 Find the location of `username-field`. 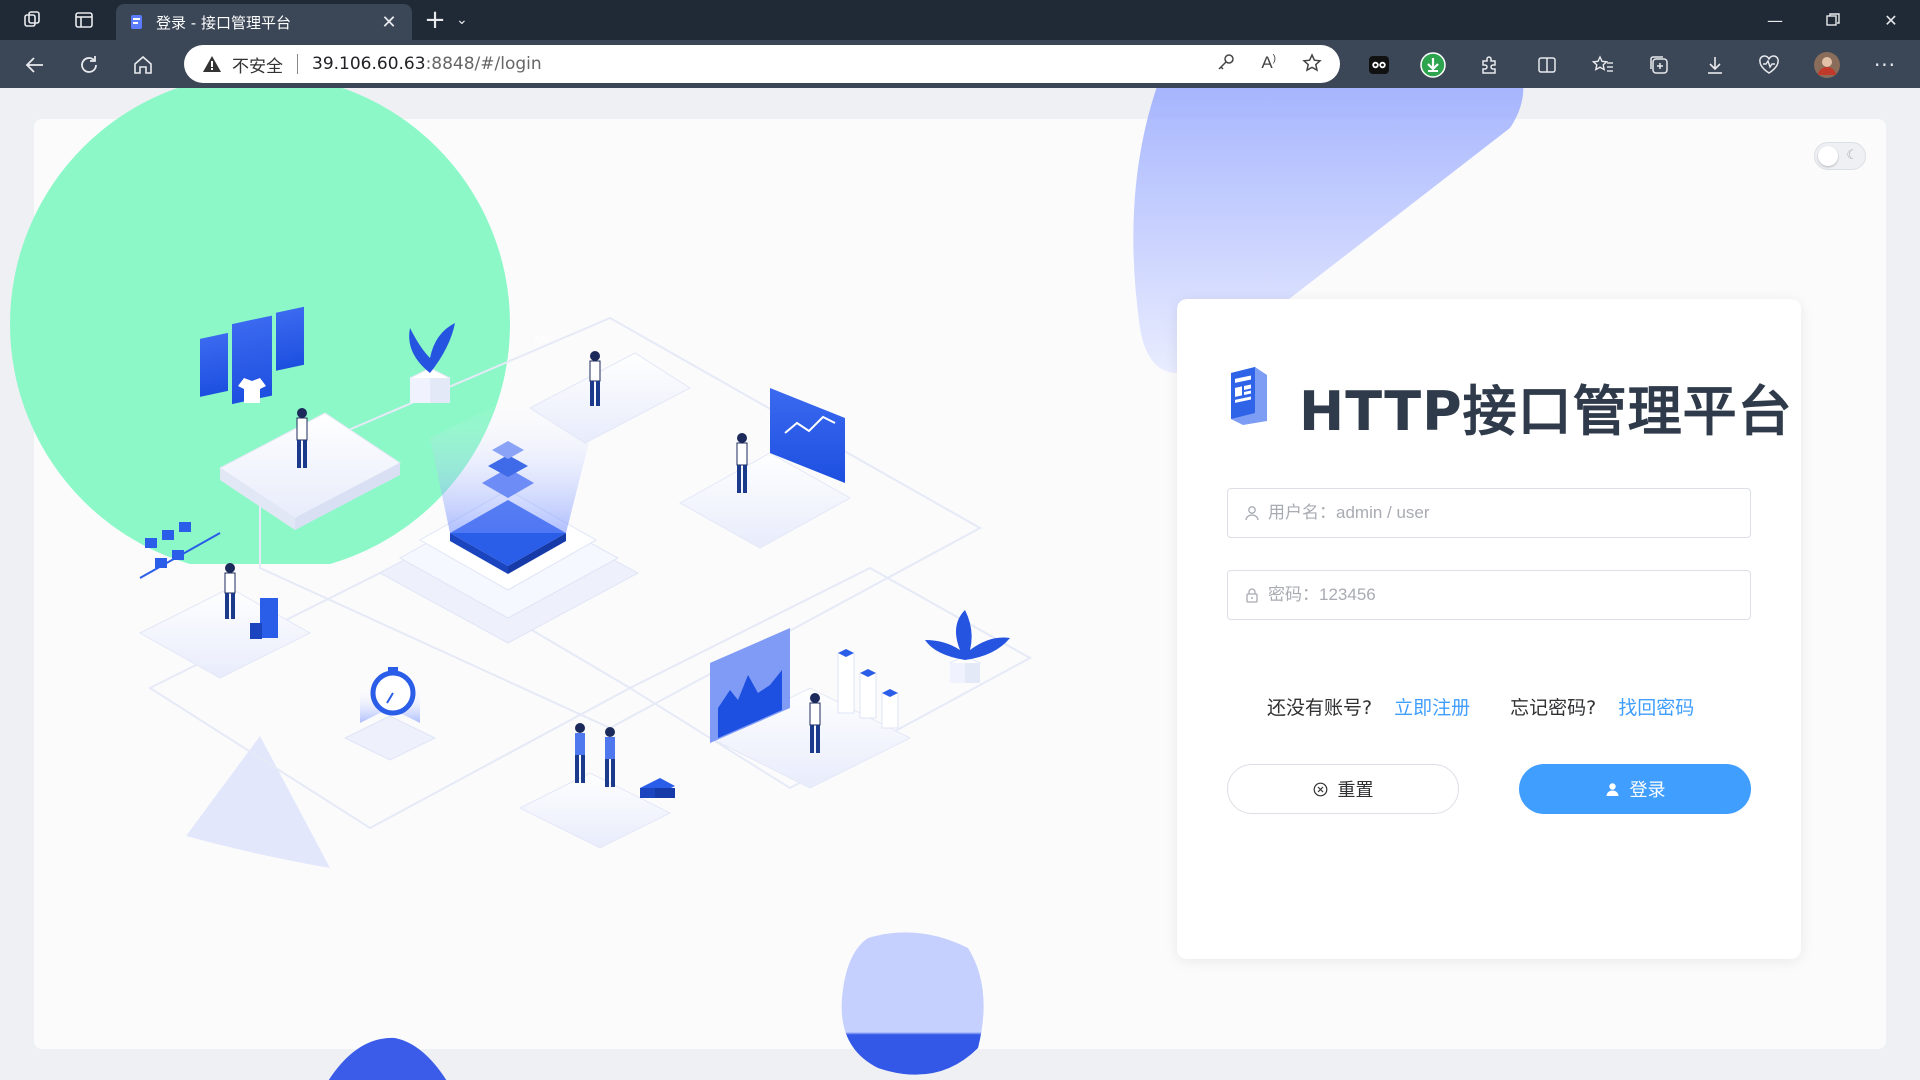

username-field is located at coordinates (1489, 513).